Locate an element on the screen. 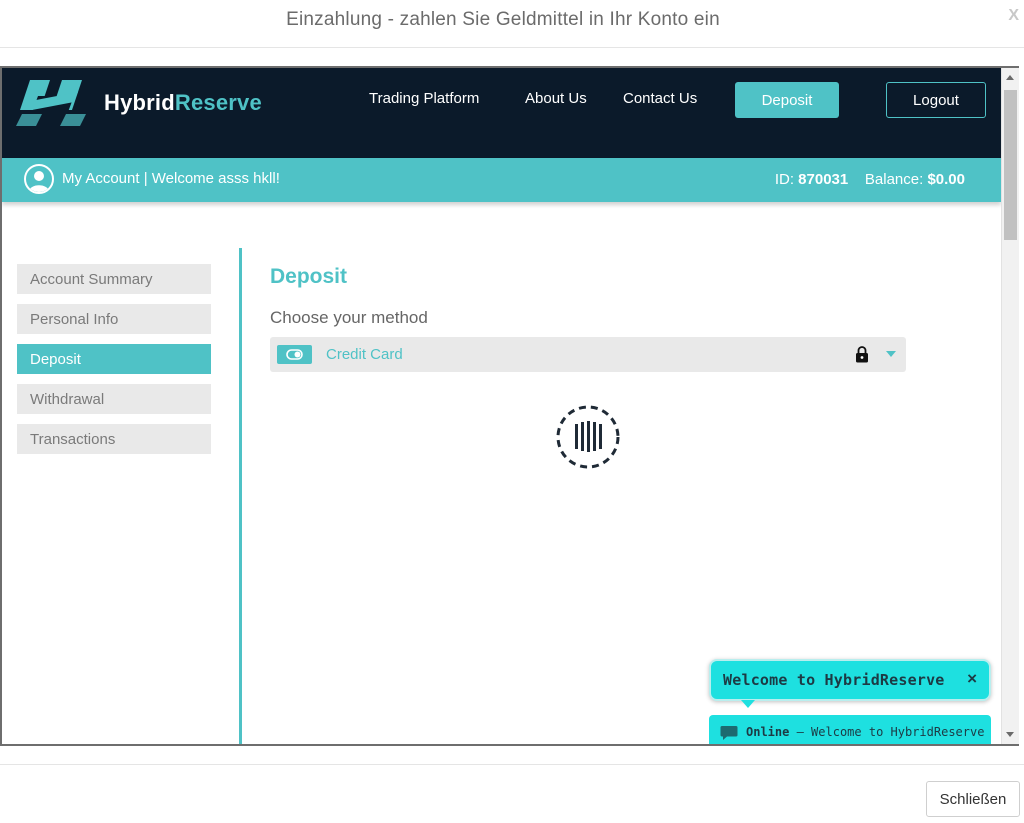 The height and width of the screenshot is (823, 1024). sidebar-item-personal-info: Personal Info is located at coordinates (114, 319).